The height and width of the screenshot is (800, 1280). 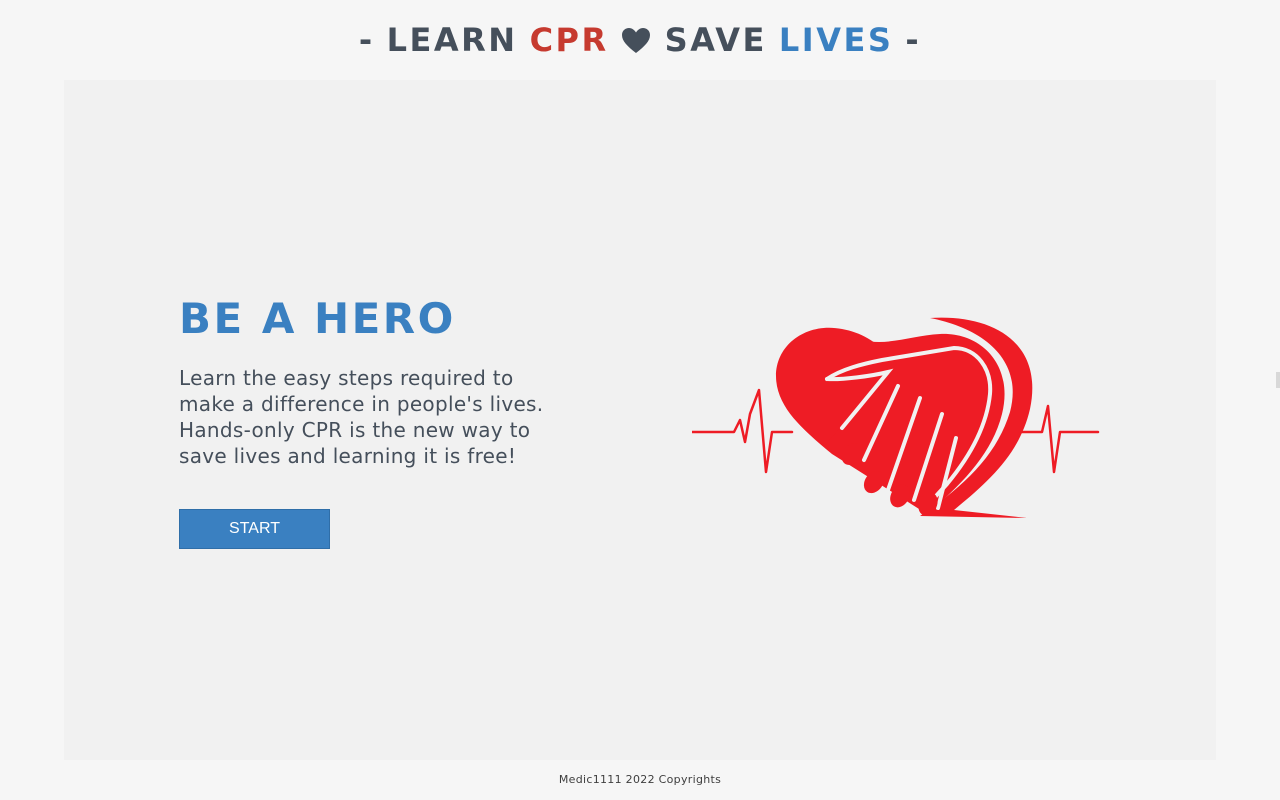 I want to click on page-header: - LEARN CPR SAVE LIVES -, so click(x=640, y=40).